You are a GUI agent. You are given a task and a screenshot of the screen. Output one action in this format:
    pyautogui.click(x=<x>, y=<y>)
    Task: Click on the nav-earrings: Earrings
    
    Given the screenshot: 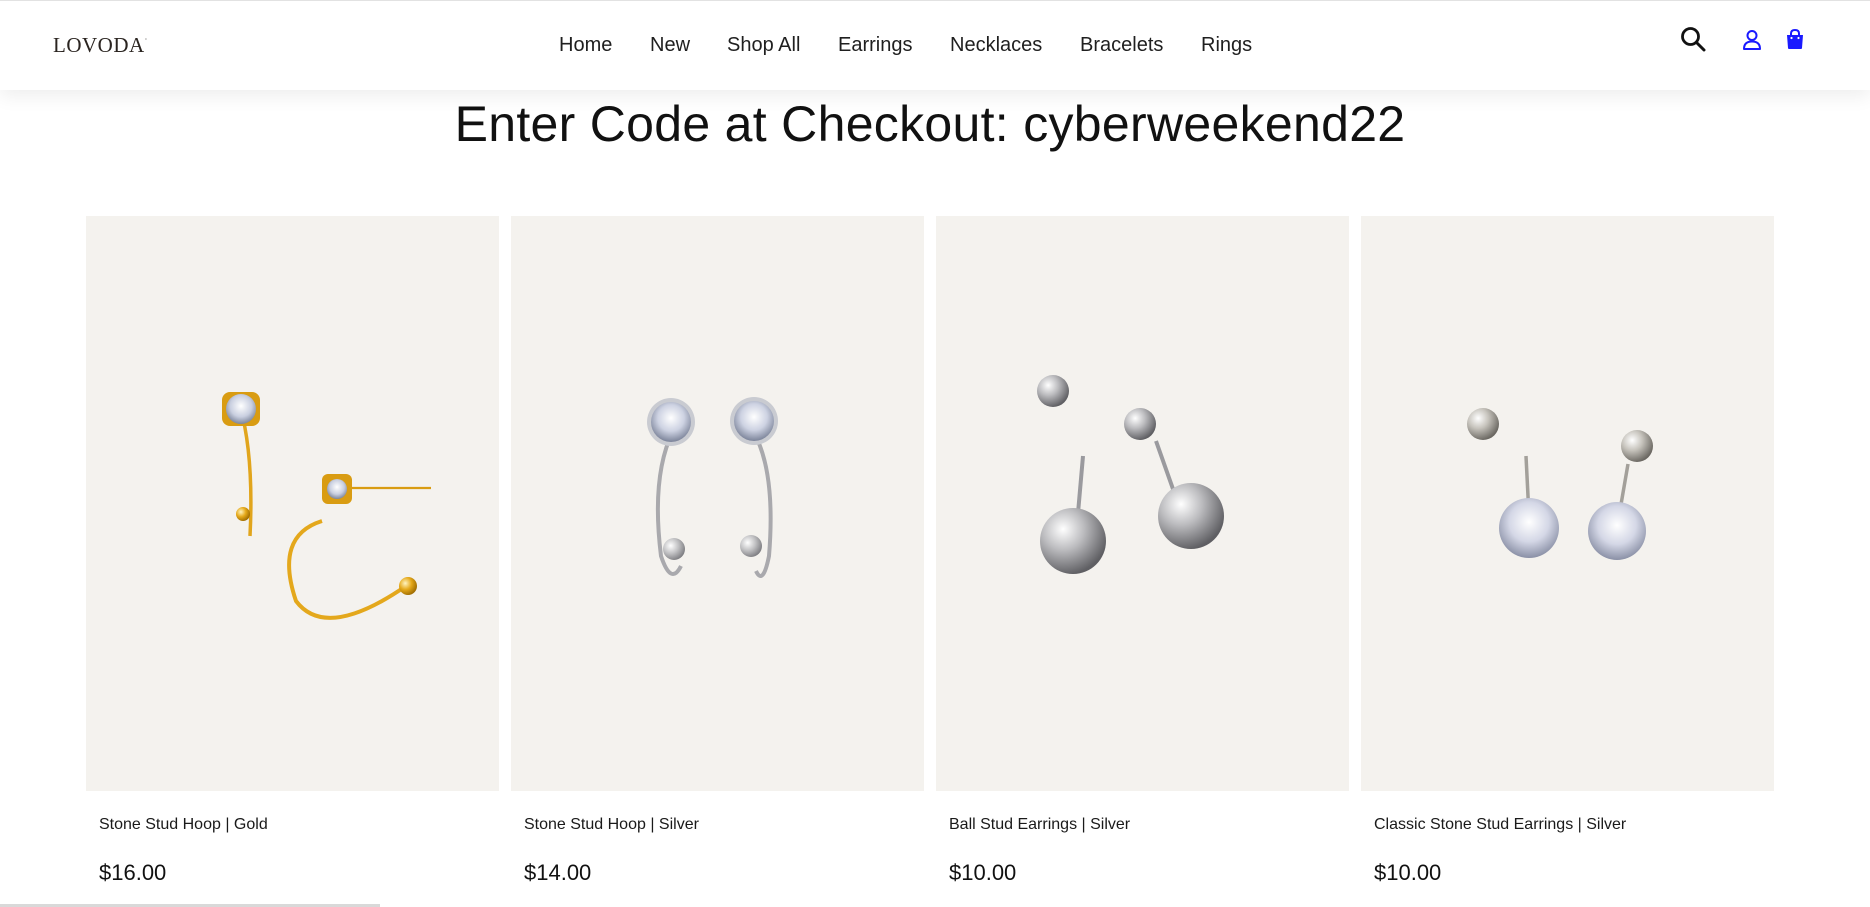 What is the action you would take?
    pyautogui.click(x=875, y=45)
    